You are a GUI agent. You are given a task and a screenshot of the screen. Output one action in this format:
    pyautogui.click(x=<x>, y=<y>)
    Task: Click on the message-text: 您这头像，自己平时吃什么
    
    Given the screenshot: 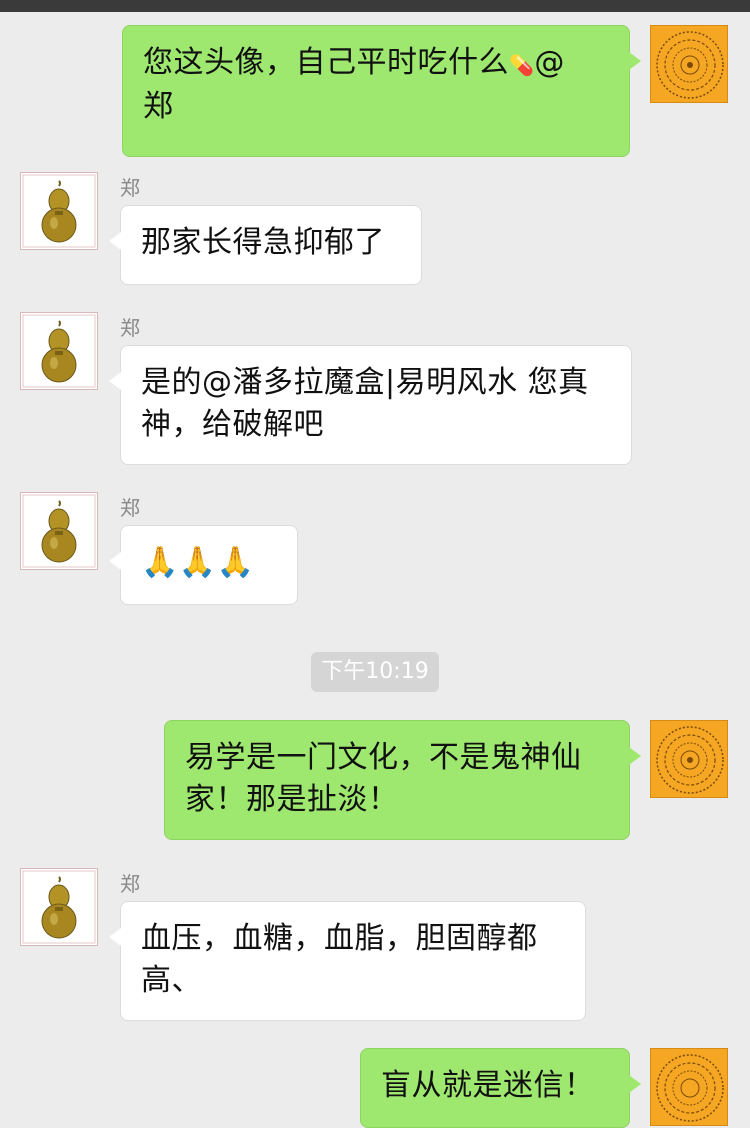 What is the action you would take?
    pyautogui.click(x=326, y=62)
    